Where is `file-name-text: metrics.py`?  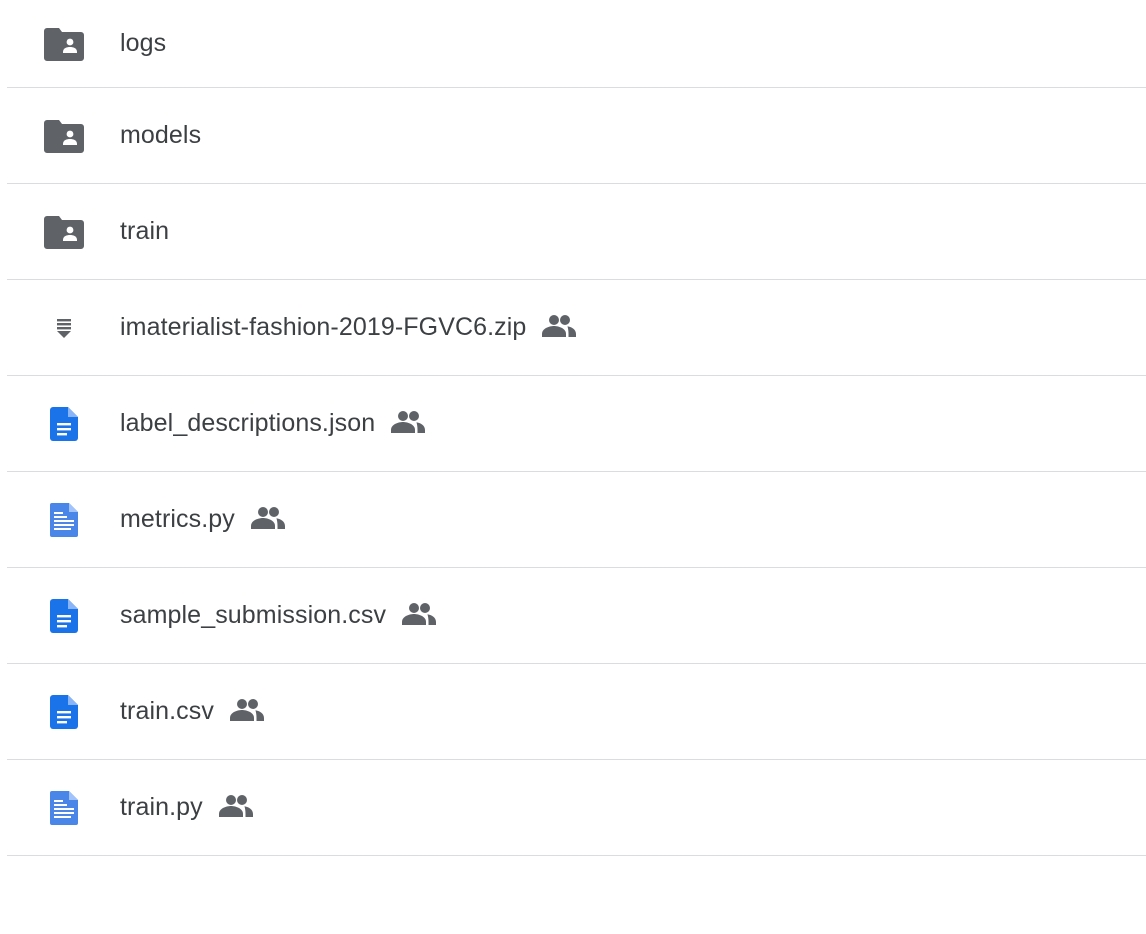 file-name-text: metrics.py is located at coordinates (177, 519).